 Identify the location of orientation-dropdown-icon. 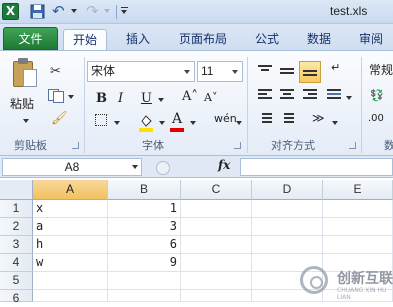
(335, 123).